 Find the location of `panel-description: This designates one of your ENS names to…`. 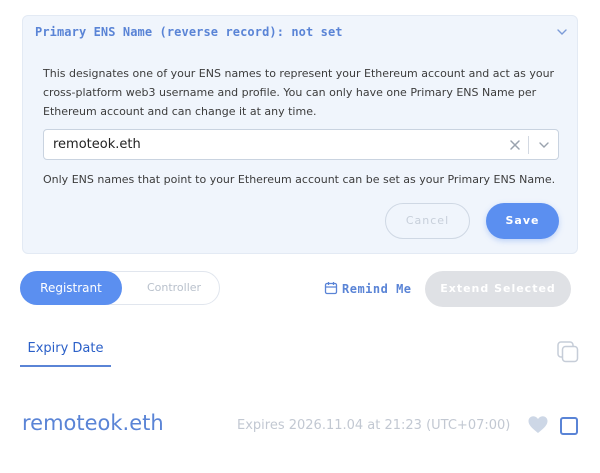

panel-description: This designates one of your ENS names to… is located at coordinates (299, 92).